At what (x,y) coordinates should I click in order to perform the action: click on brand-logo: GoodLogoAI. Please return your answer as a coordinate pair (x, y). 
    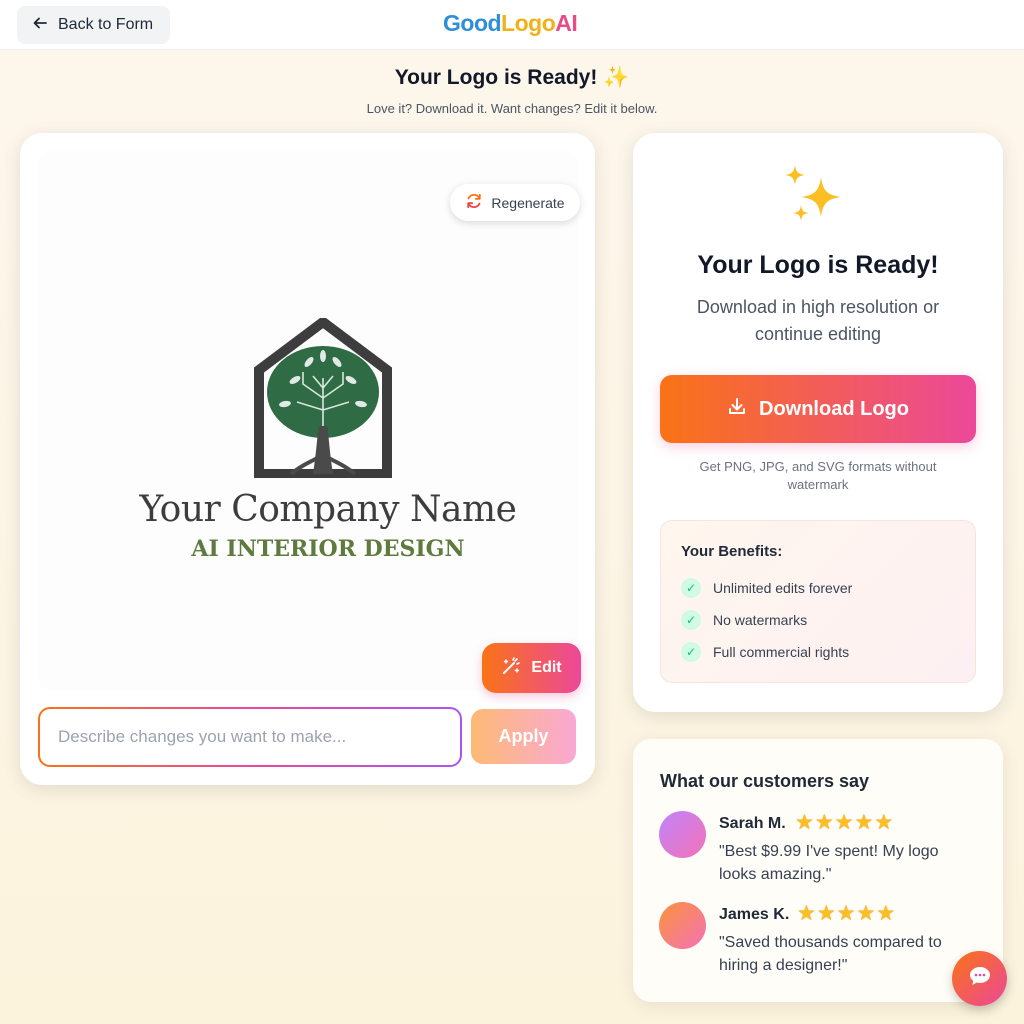
    Looking at the image, I should click on (510, 23).